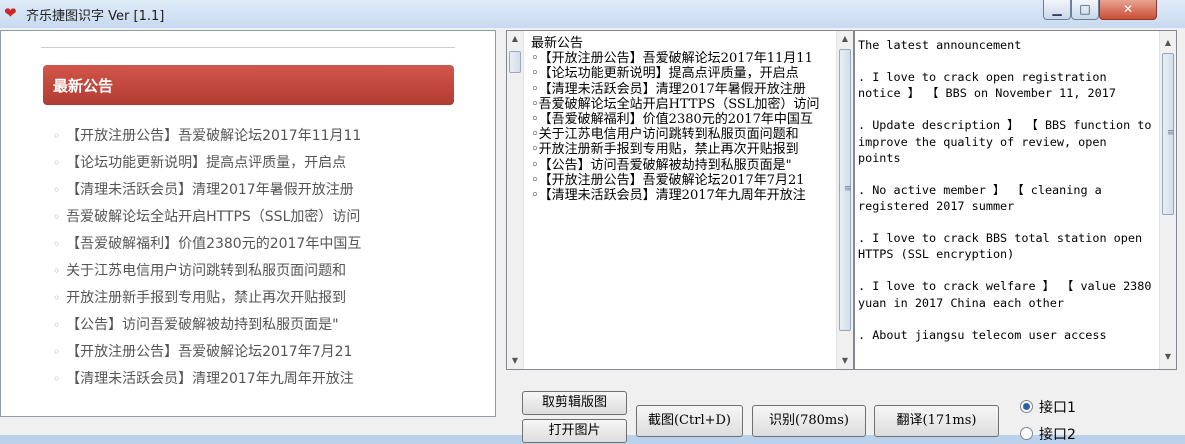  What do you see at coordinates (209, 352) in the screenshot?
I see `list-item-label: 【开放注册公告】吾爱破解论坛2017年7月21` at bounding box center [209, 352].